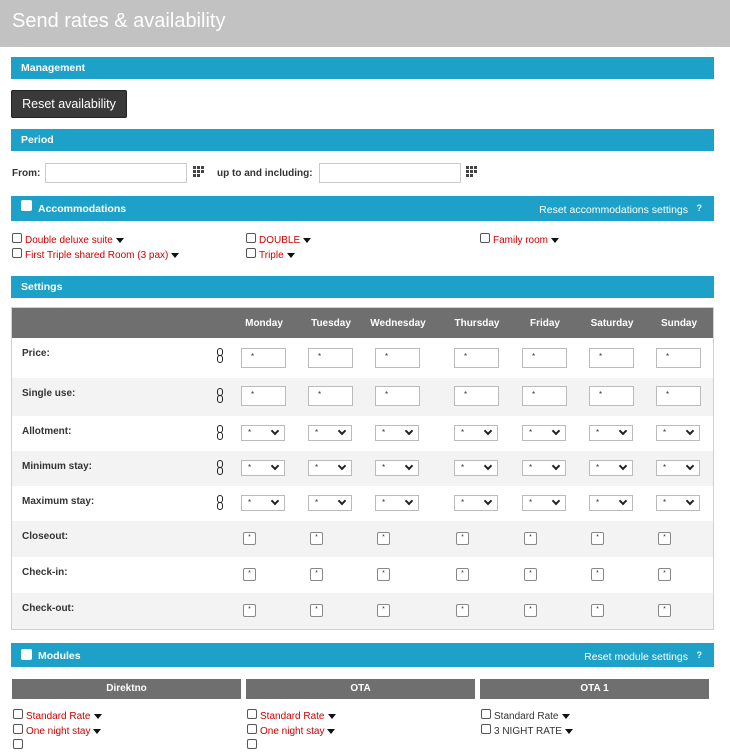  What do you see at coordinates (68, 239) in the screenshot?
I see `accommodation-item: Double deluxe suite` at bounding box center [68, 239].